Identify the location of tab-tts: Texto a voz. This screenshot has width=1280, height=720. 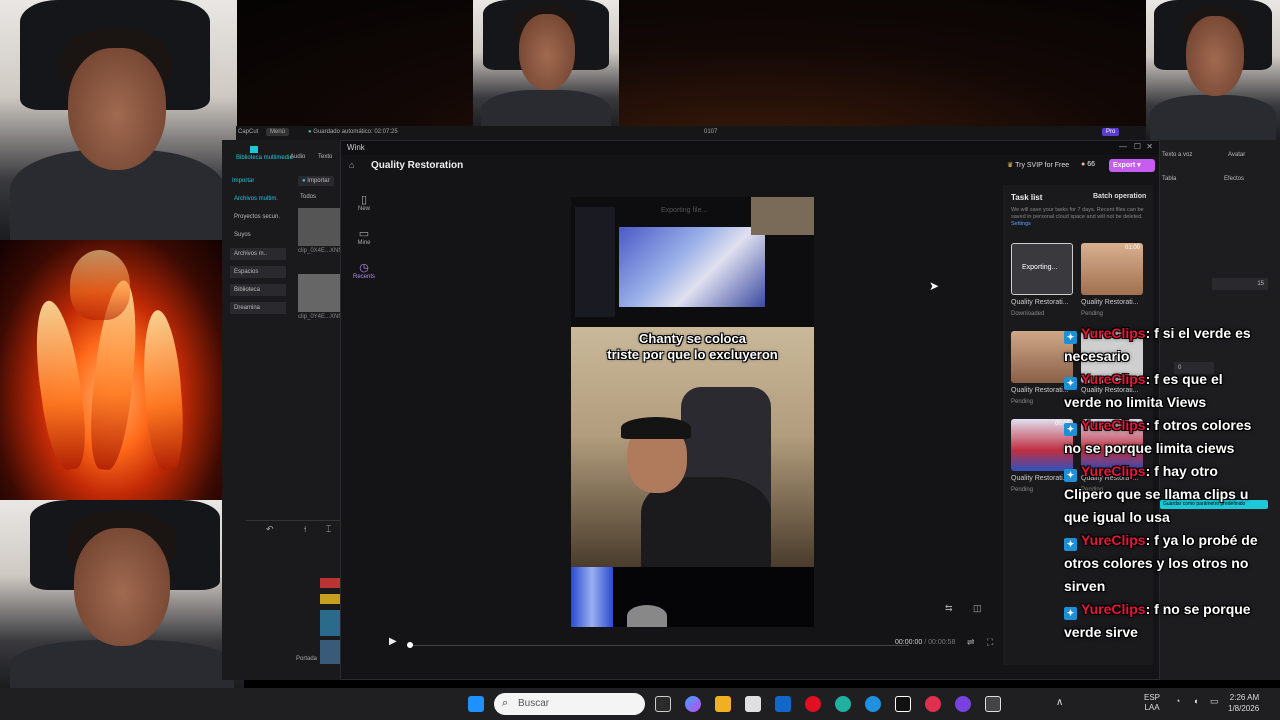
(1177, 155).